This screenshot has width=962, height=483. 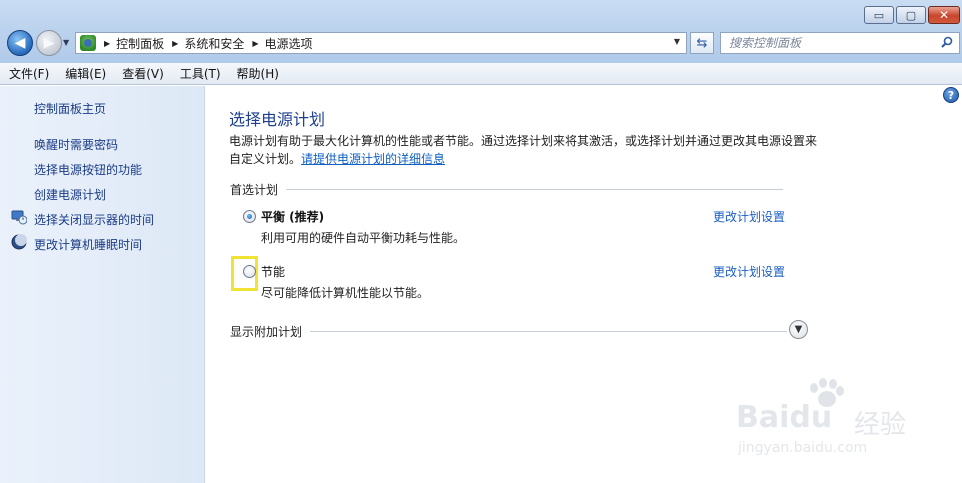 I want to click on forward-button: ▶, so click(x=49, y=43).